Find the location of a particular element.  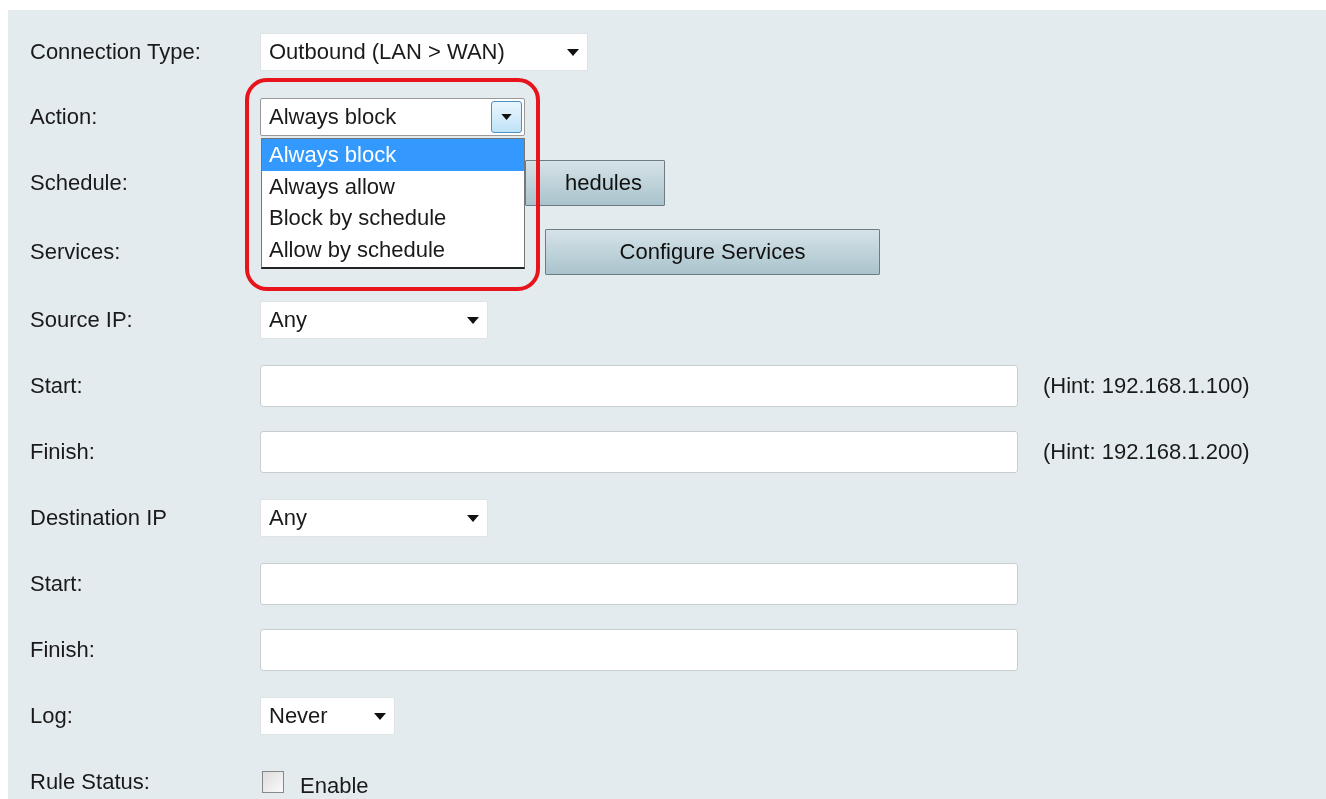

field-label: Action: is located at coordinates (64, 117).